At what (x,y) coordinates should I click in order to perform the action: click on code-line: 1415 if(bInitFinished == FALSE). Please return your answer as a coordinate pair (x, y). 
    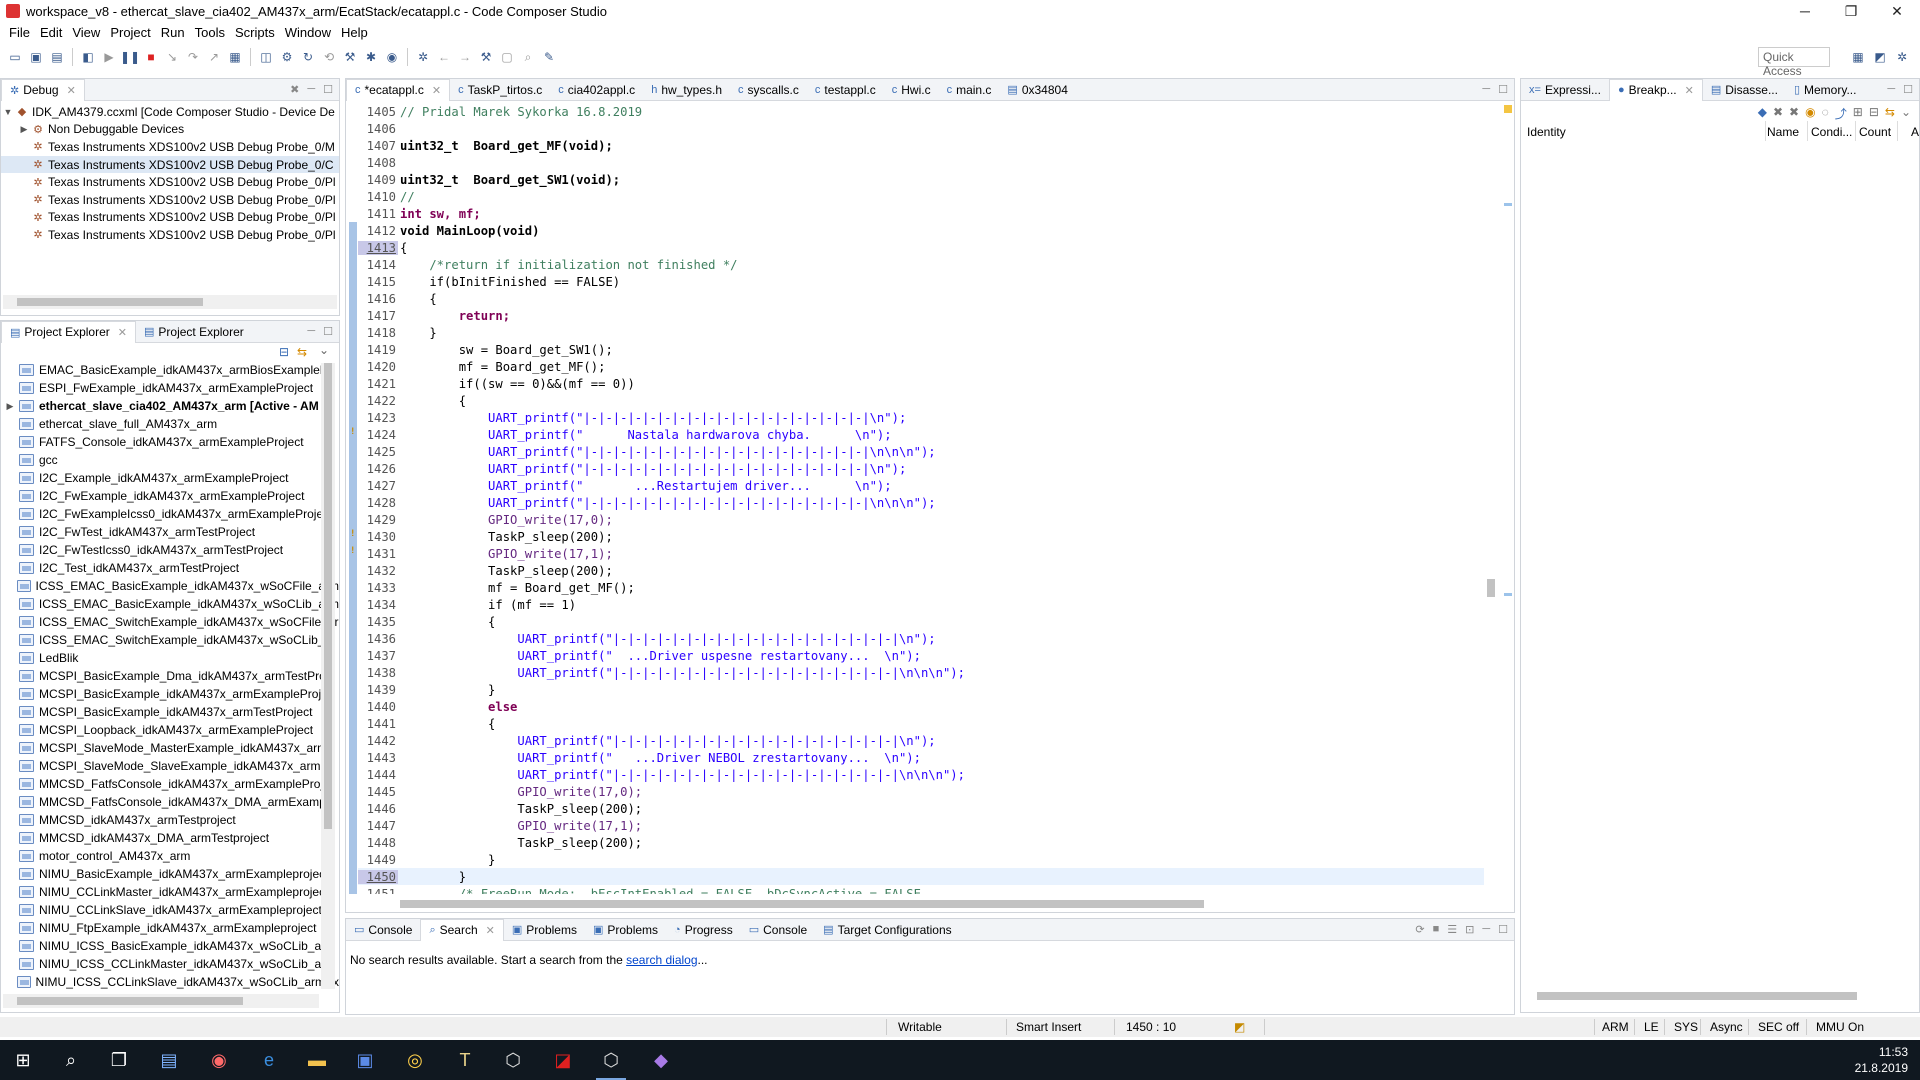
    Looking at the image, I should click on (927, 281).